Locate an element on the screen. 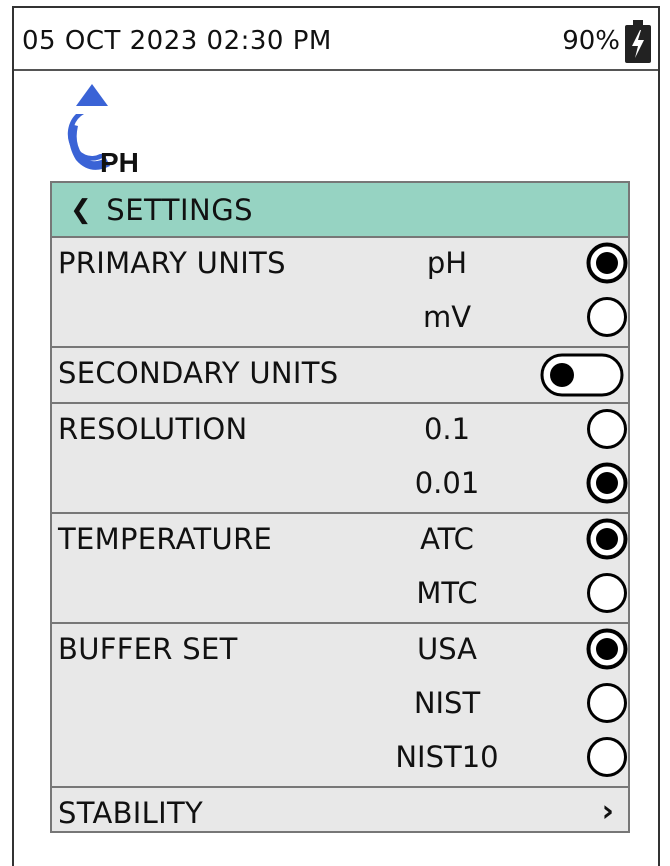 The height and width of the screenshot is (866, 670). option-label: ATC is located at coordinates (447, 539).